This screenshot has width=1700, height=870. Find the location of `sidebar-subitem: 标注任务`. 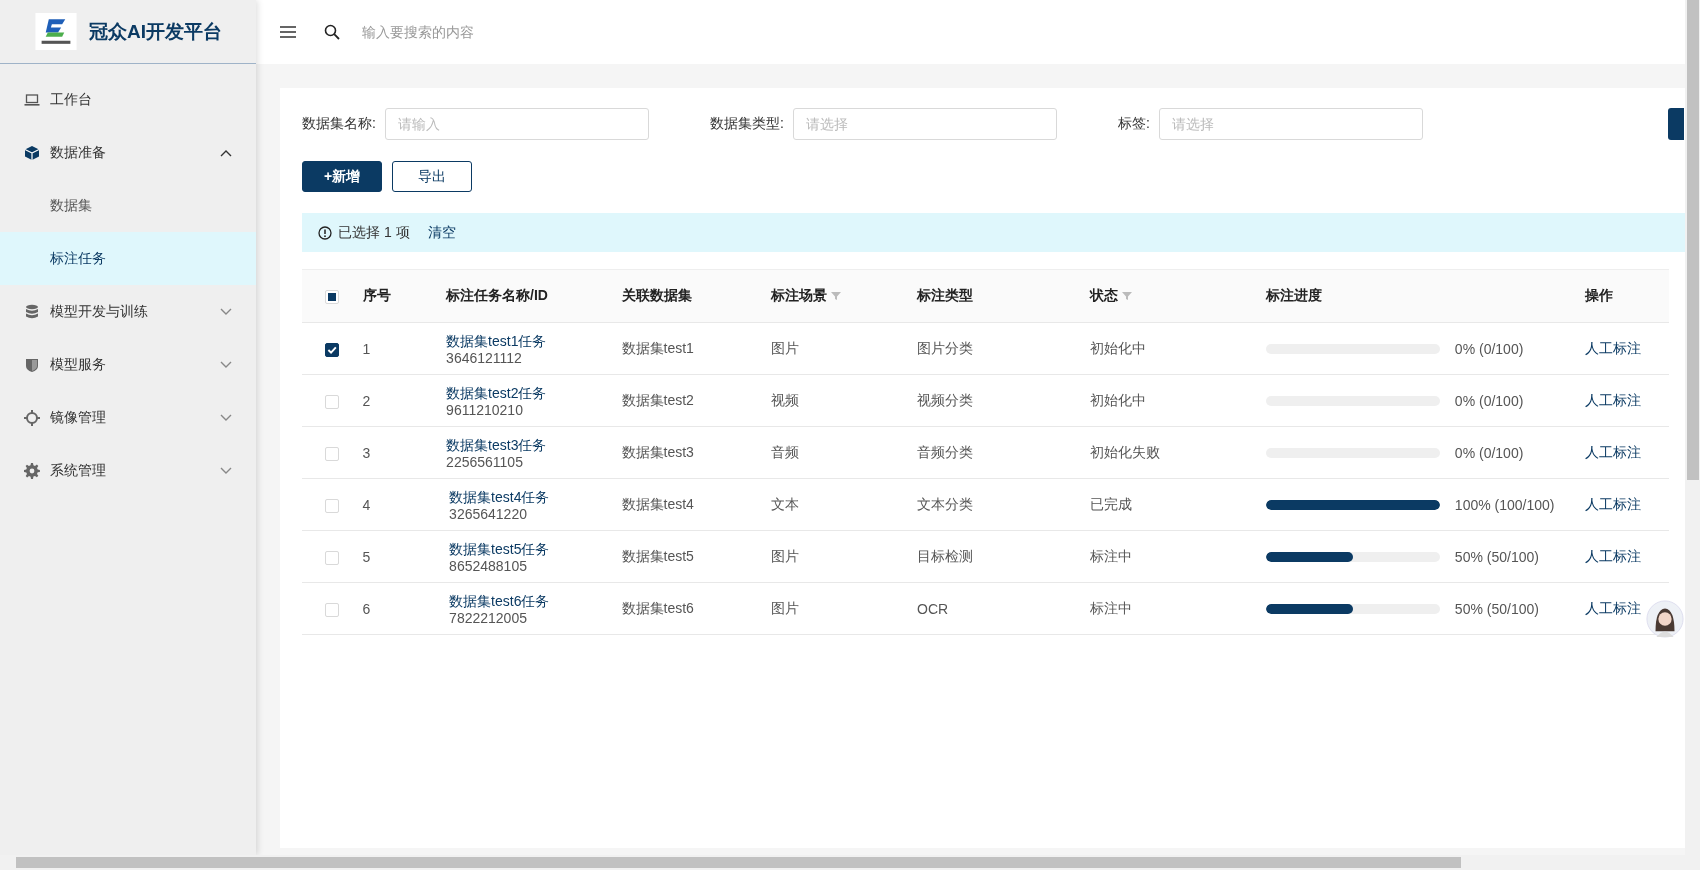

sidebar-subitem: 标注任务 is located at coordinates (128, 258).